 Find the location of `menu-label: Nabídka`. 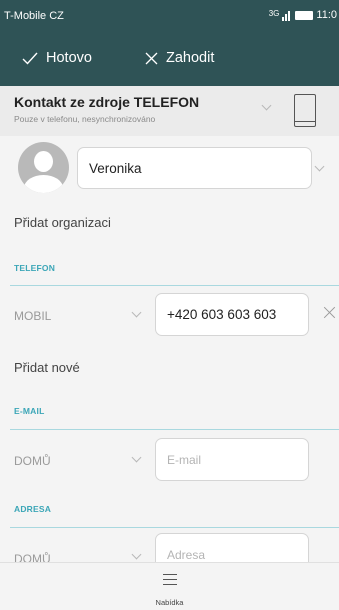

menu-label: Nabídka is located at coordinates (169, 602).